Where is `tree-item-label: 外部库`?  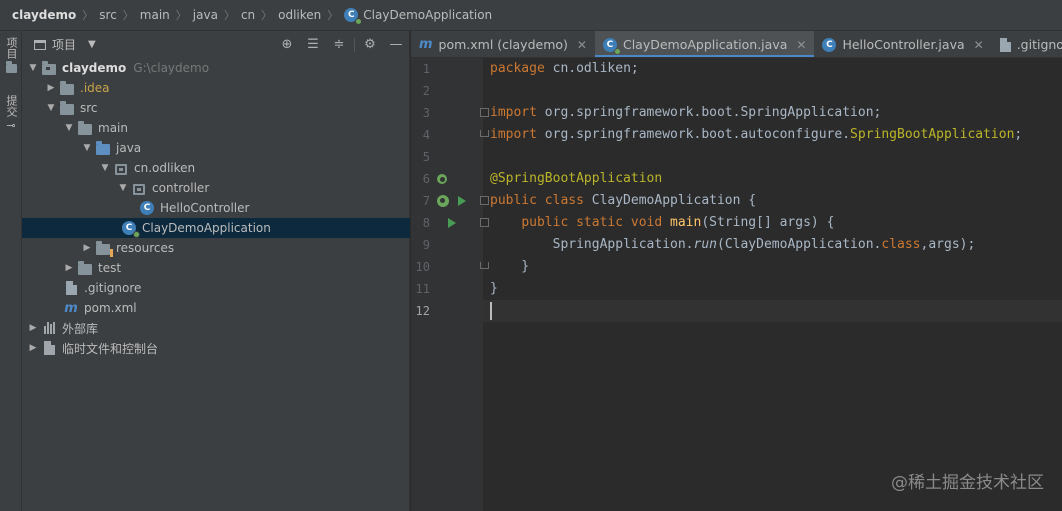
tree-item-label: 外部库 is located at coordinates (80, 328).